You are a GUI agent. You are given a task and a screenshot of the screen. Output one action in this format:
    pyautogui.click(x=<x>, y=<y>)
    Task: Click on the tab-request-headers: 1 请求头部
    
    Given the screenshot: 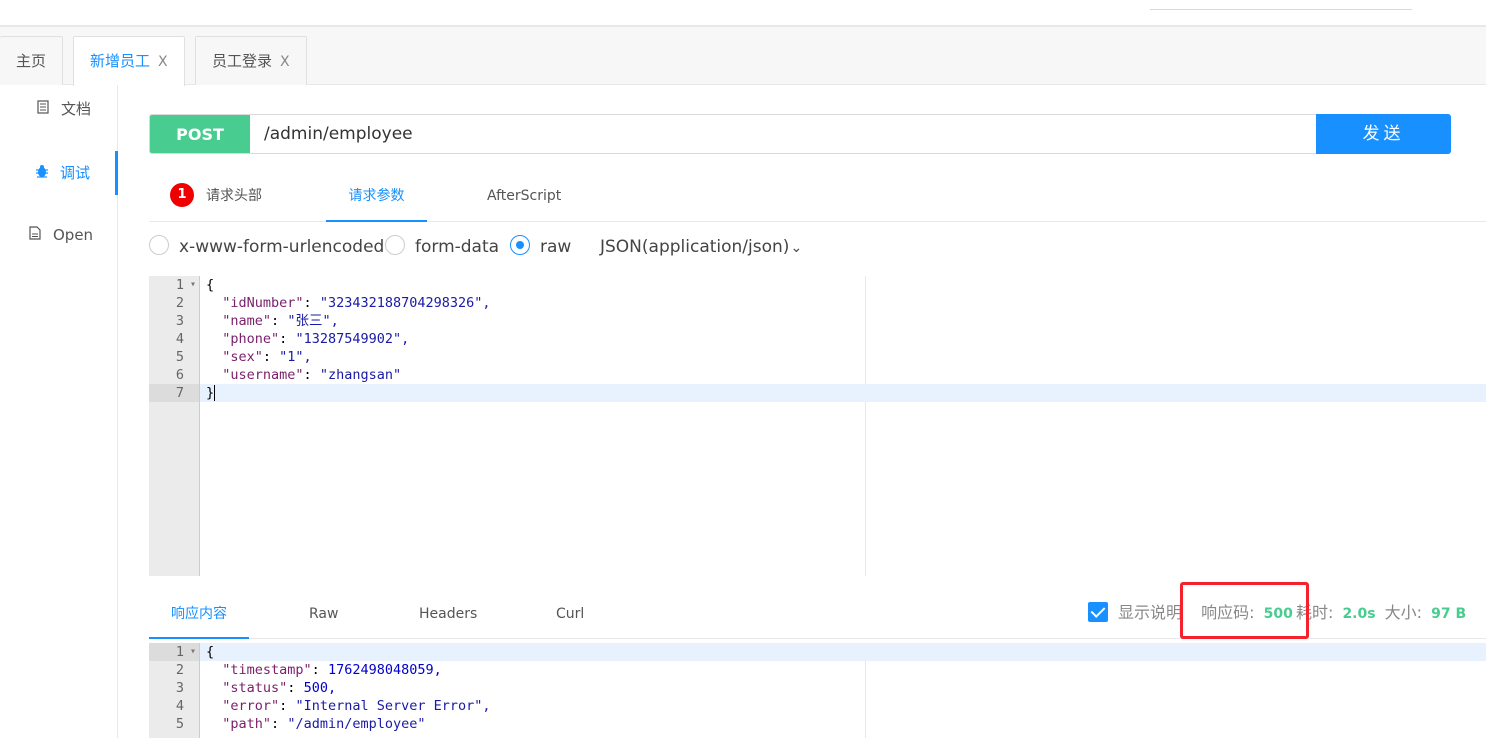 What is the action you would take?
    pyautogui.click(x=216, y=196)
    